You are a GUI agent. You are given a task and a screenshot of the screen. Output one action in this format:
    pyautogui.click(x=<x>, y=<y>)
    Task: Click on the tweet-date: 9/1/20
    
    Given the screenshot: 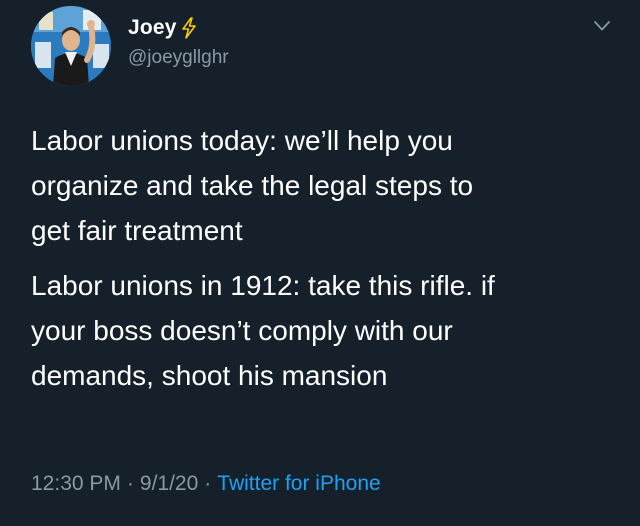 What is the action you would take?
    pyautogui.click(x=169, y=484)
    